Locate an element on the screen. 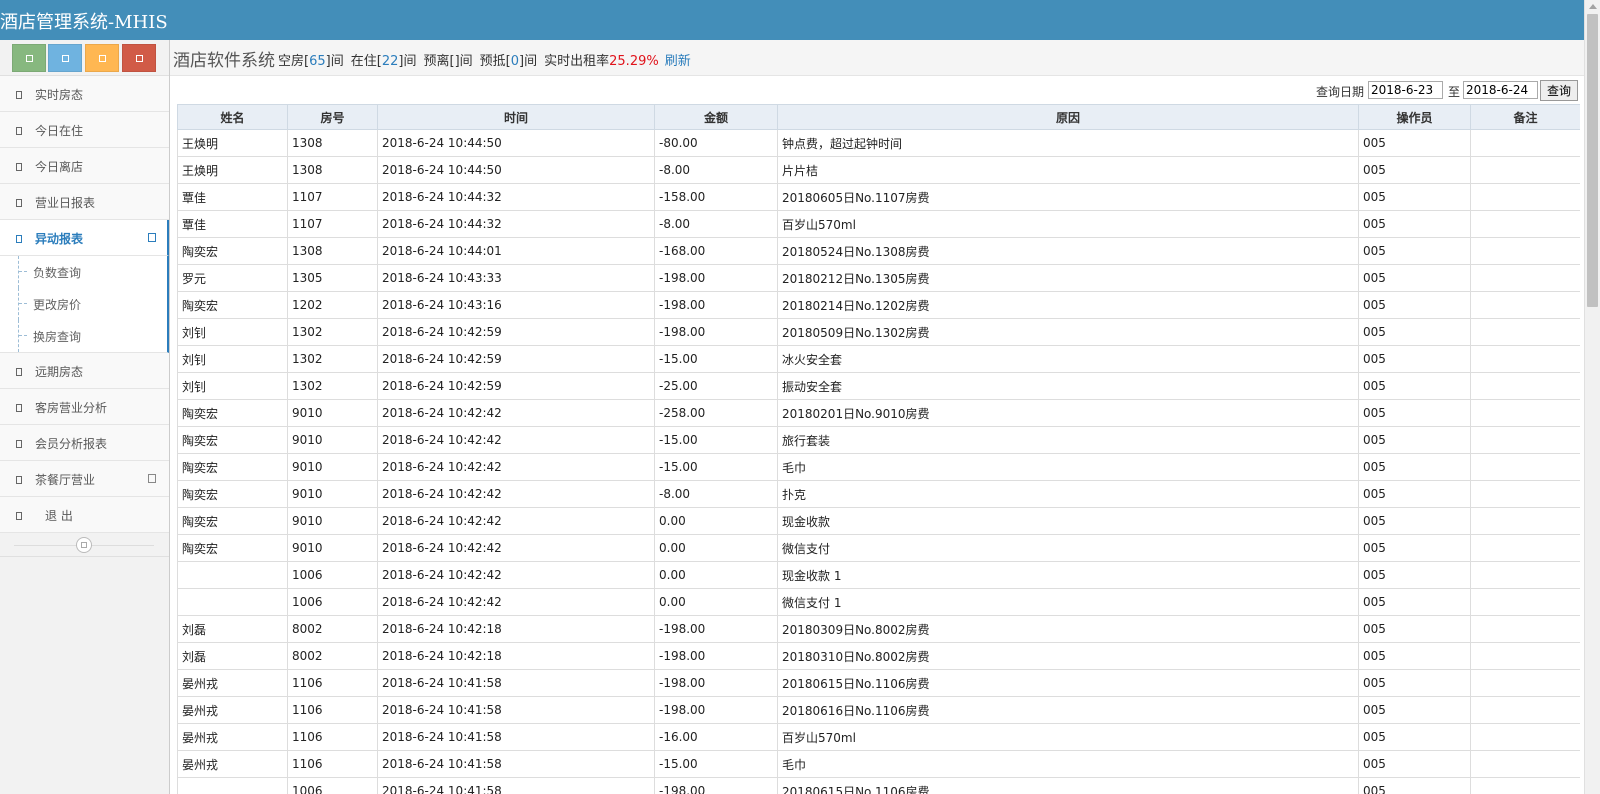 This screenshot has width=1600, height=794. table-row: 陶奕宏 9010 2018-6-24 10:42:42 0.00 现金收款 005 is located at coordinates (878, 521).